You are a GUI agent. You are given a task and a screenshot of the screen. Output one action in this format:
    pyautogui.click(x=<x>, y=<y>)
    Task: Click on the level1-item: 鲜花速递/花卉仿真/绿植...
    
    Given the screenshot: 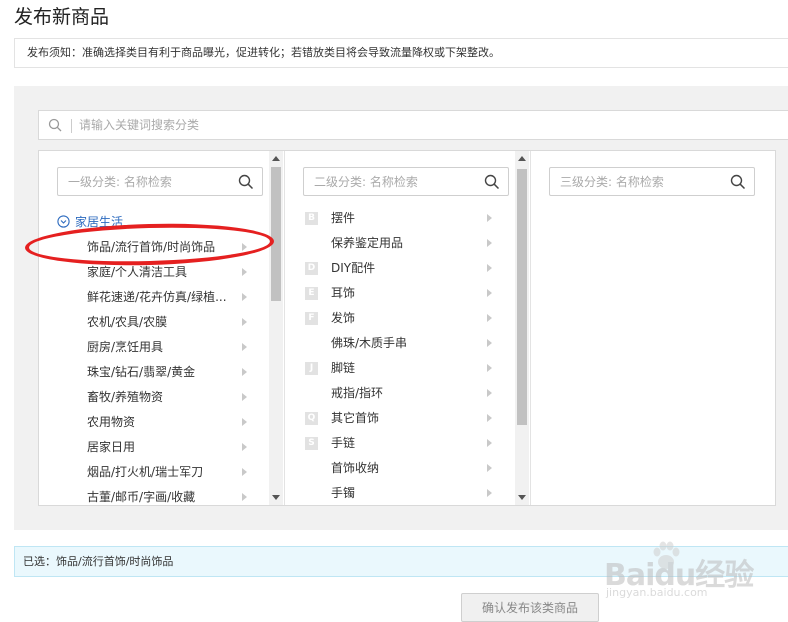 What is the action you would take?
    pyautogui.click(x=154, y=297)
    